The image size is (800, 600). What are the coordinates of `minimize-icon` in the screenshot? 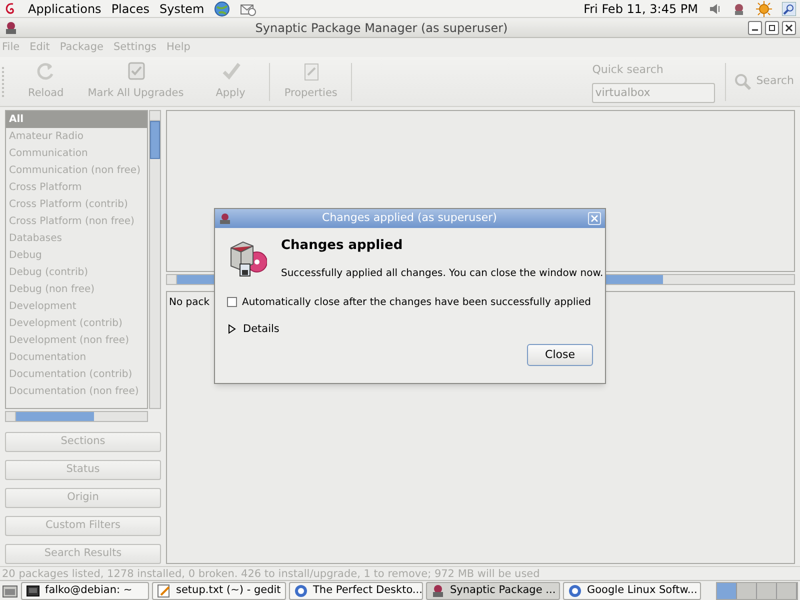 It's located at (755, 30).